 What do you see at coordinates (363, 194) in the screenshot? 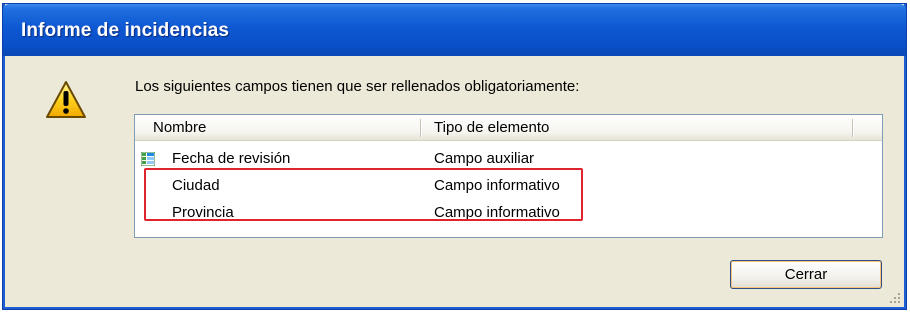
I see `highlight-box` at bounding box center [363, 194].